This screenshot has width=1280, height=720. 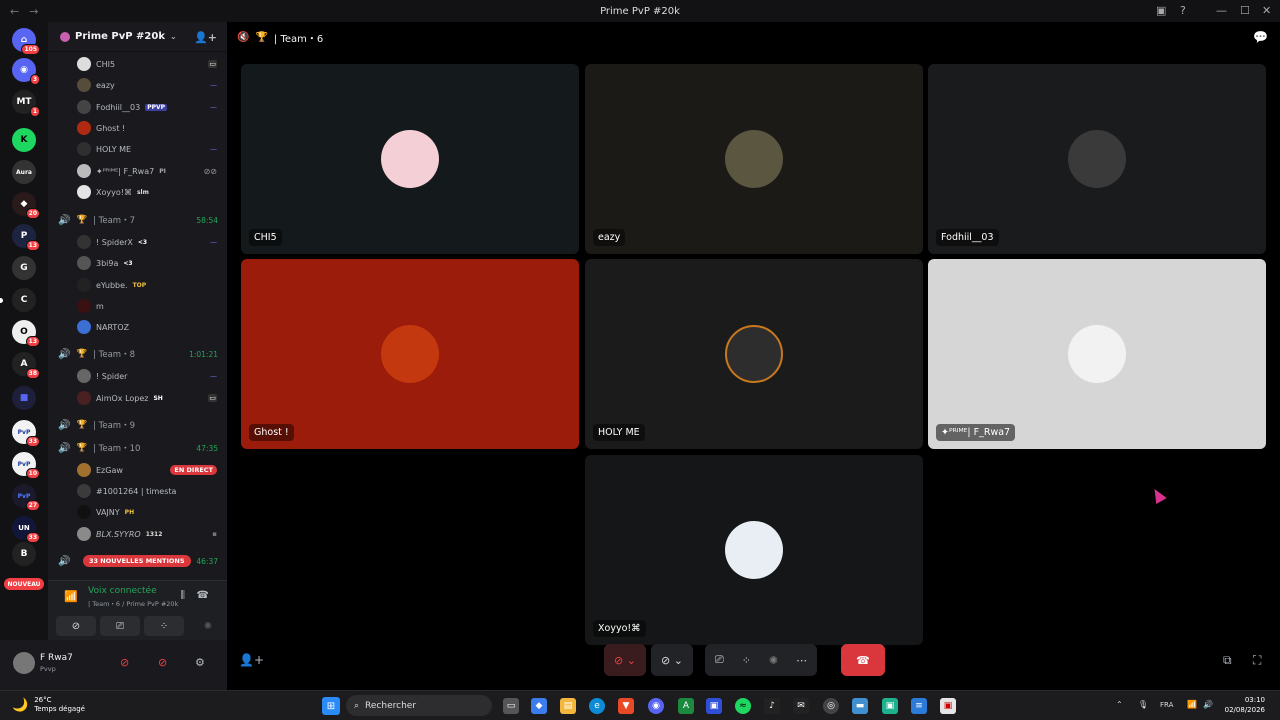 I want to click on discord-icon: ◉ 3, so click(x=26, y=71).